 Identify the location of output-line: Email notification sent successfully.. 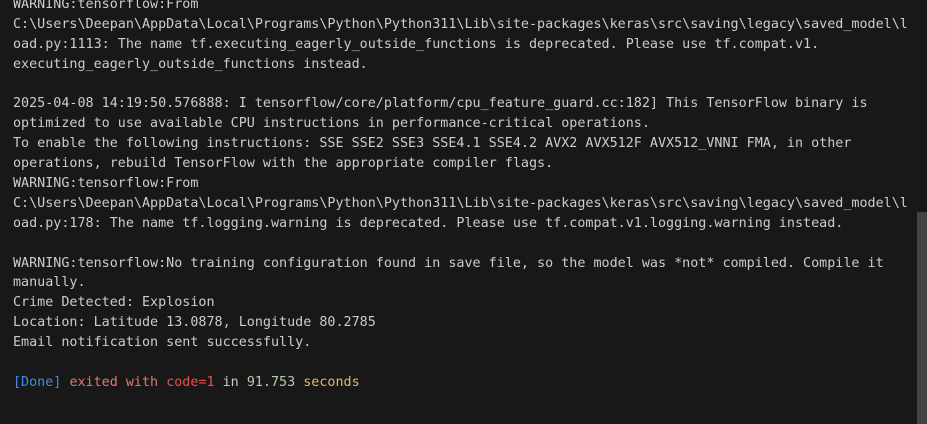
(162, 343).